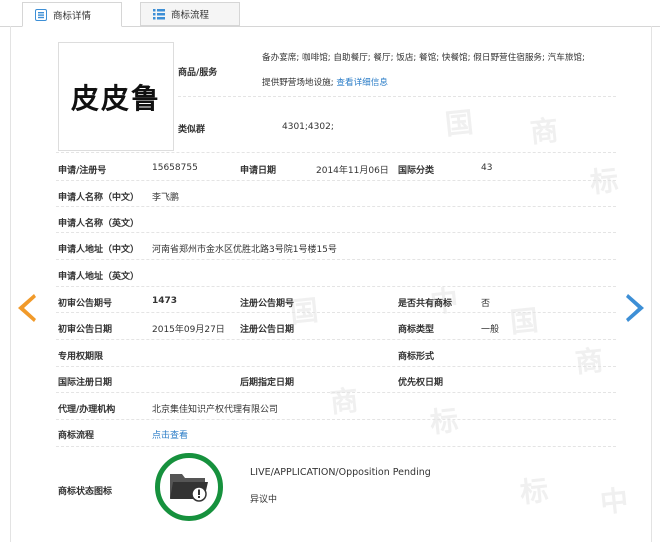 This screenshot has height=542, width=660. Describe the element at coordinates (85, 383) in the screenshot. I see `intl-reg-date-label: 国际注册日期` at that location.